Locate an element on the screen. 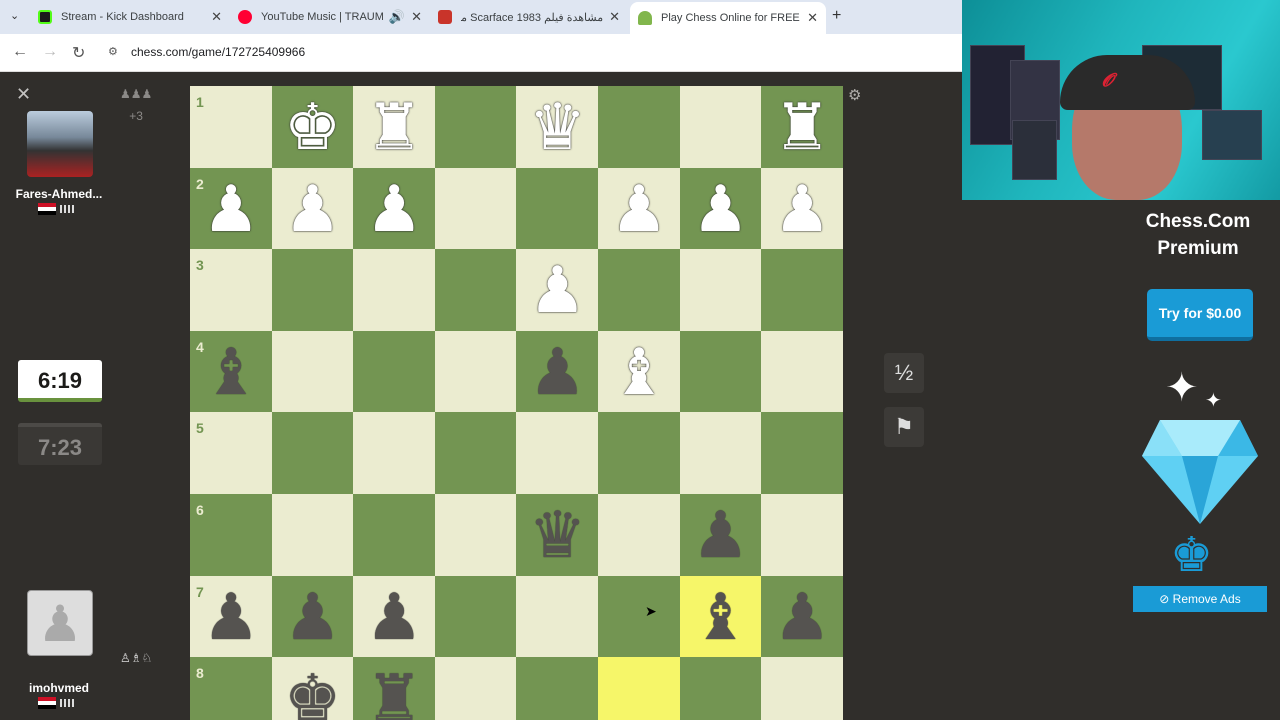 The width and height of the screenshot is (1280, 720). back-icon: ← is located at coordinates (20, 52).